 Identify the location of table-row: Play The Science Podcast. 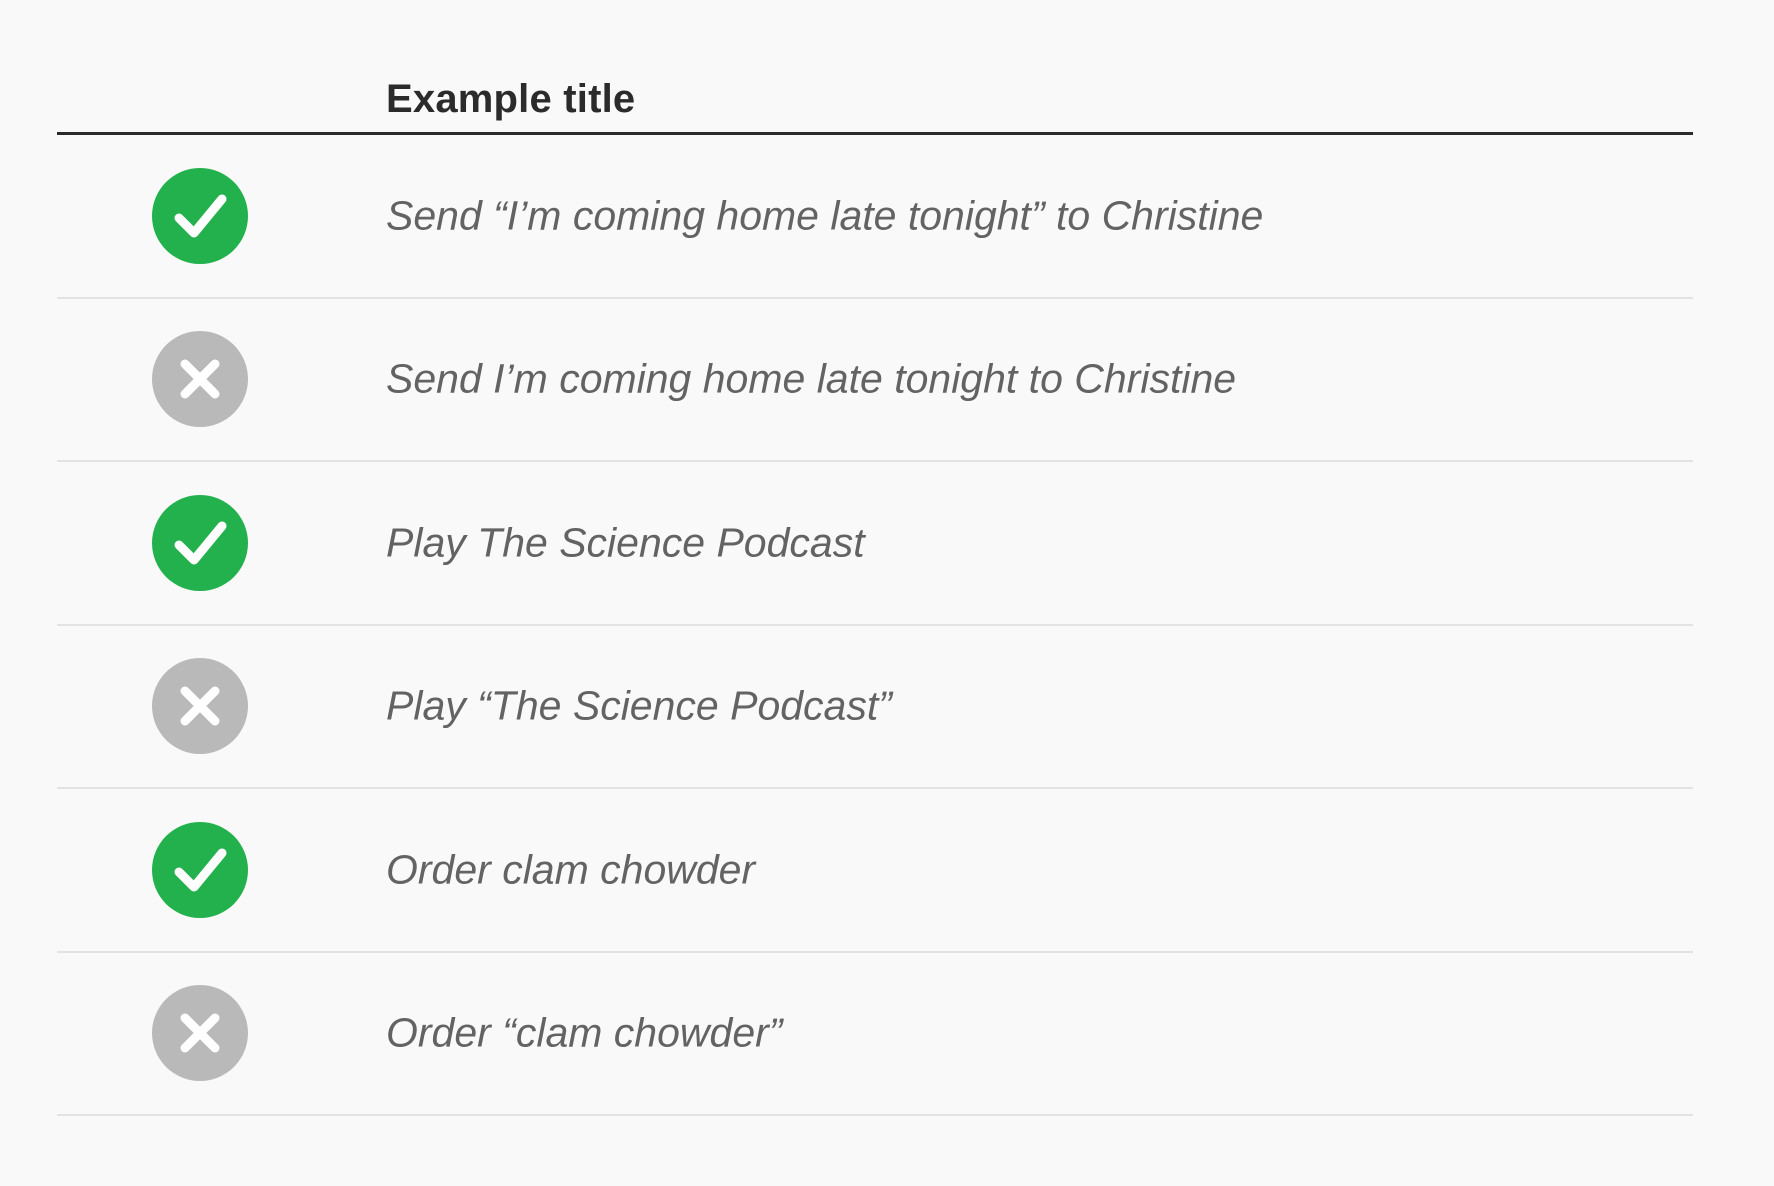
(875, 544).